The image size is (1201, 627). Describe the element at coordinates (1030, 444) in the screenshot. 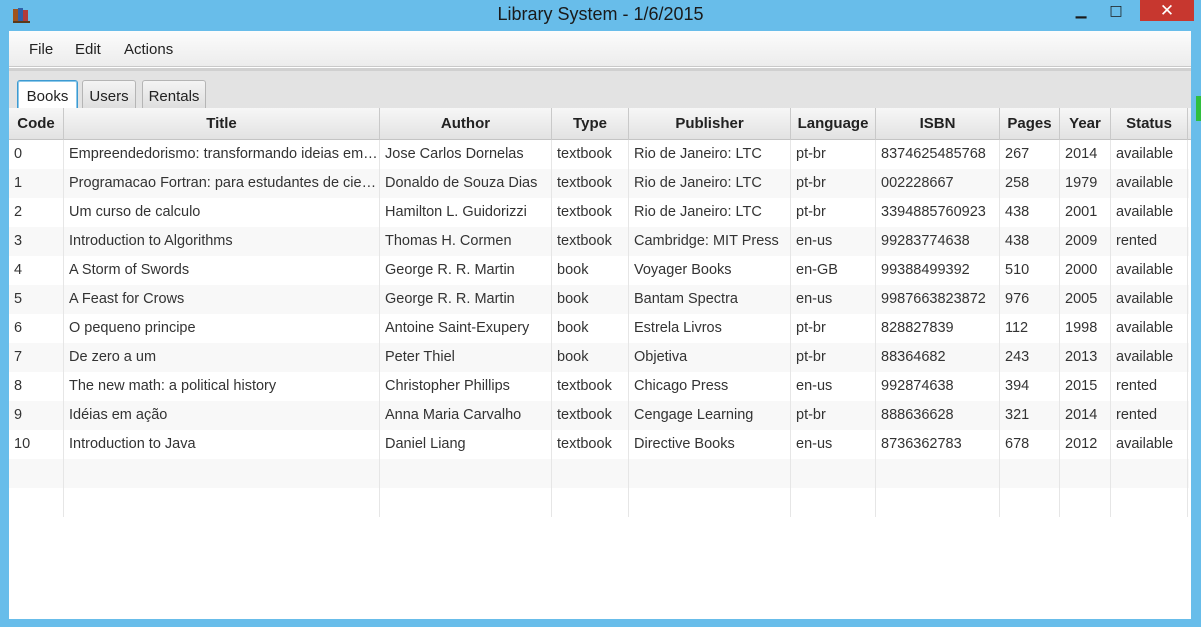

I see `cell-pages: 678` at that location.